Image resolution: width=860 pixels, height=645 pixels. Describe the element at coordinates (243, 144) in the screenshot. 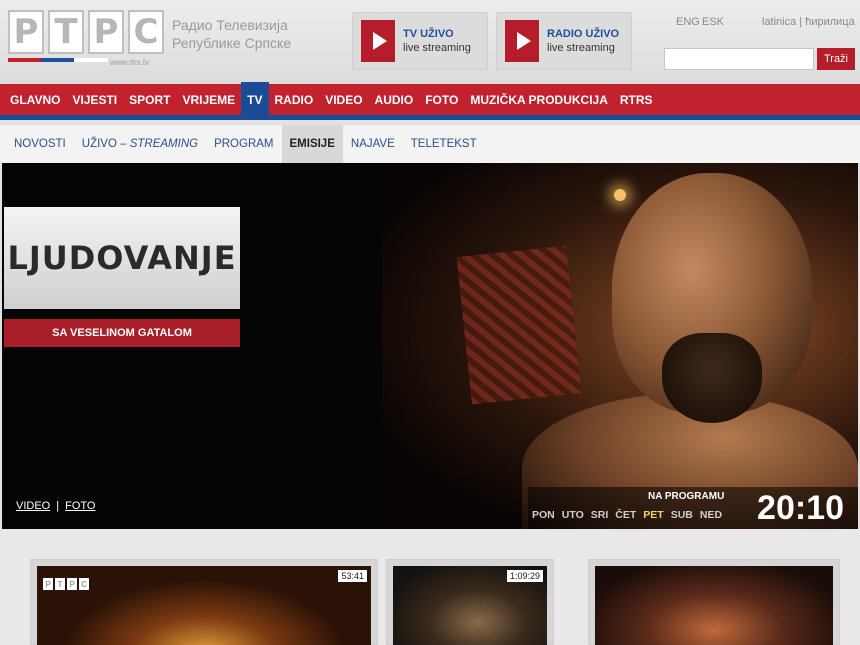

I see `subnav-program: PROGRAM` at that location.